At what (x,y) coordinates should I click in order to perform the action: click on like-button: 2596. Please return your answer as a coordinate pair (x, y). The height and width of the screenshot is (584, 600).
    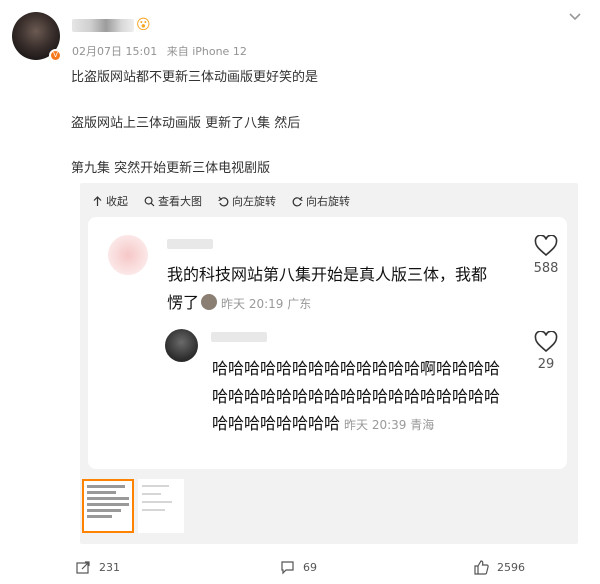
    Looking at the image, I should click on (499, 567).